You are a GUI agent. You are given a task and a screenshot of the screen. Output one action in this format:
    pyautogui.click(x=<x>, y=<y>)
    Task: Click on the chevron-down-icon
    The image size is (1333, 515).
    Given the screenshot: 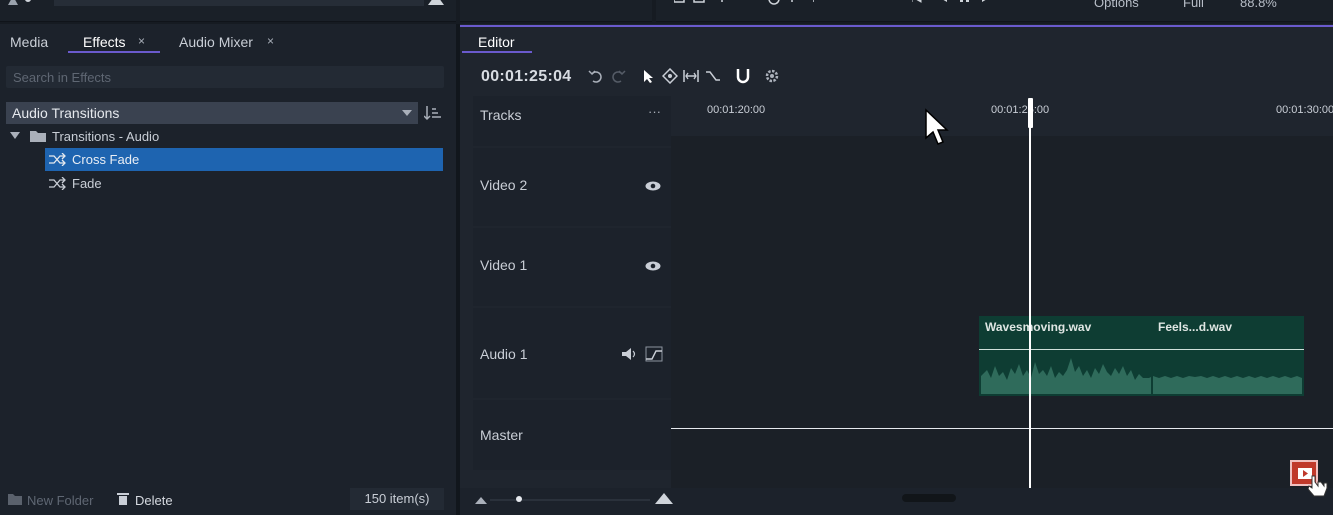 What is the action you would take?
    pyautogui.click(x=407, y=113)
    